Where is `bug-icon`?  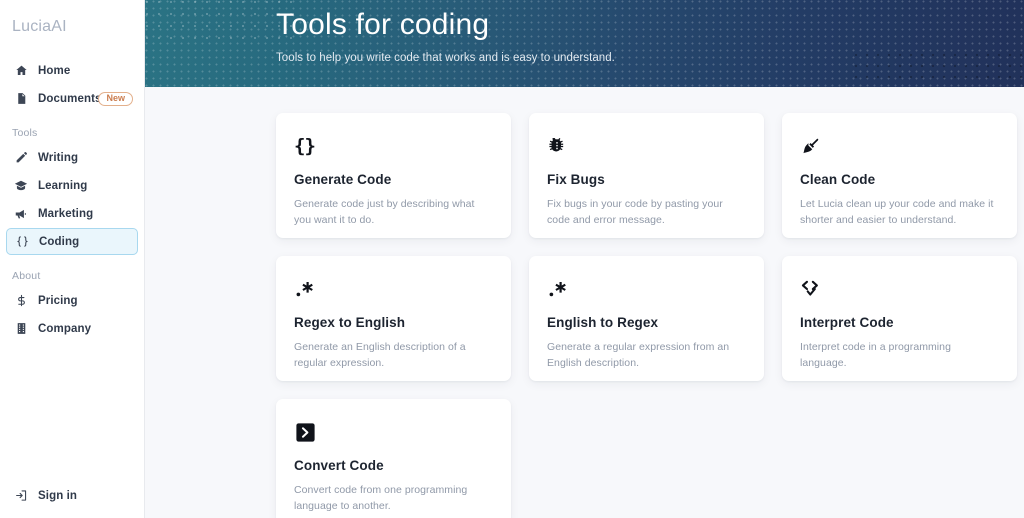 bug-icon is located at coordinates (646, 146).